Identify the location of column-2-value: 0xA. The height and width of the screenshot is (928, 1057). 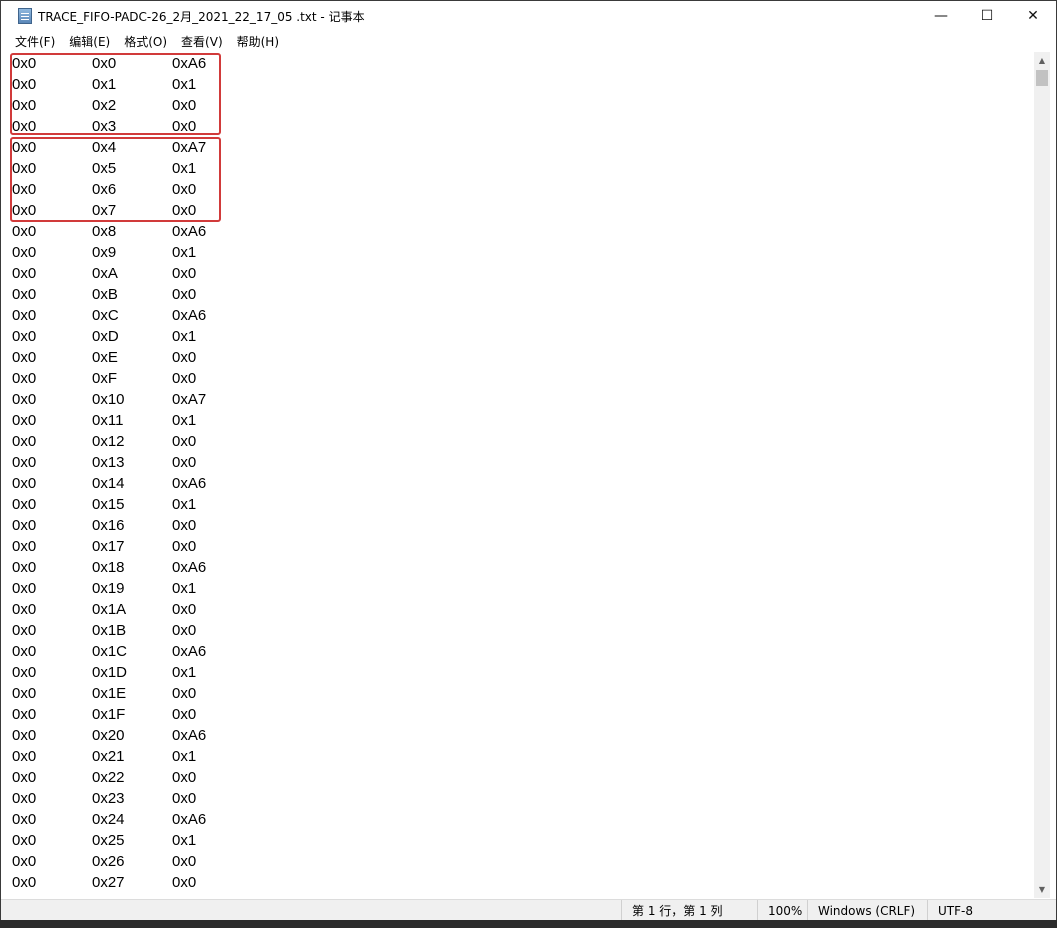
(105, 273).